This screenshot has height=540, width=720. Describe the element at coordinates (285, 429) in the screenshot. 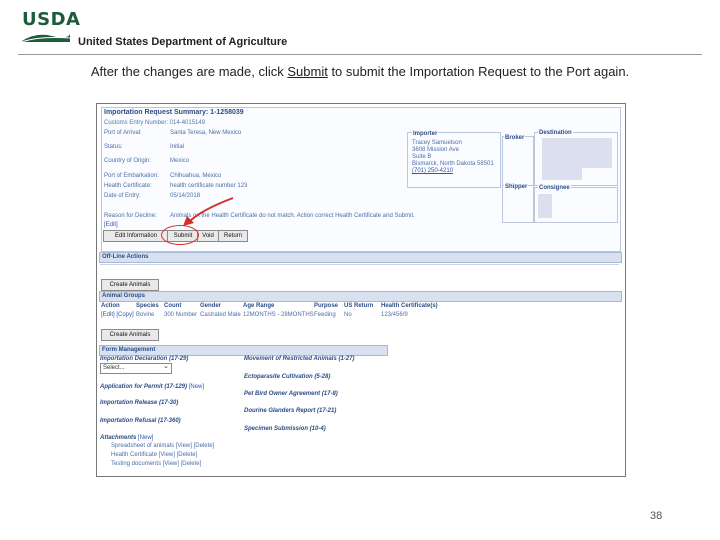

I see `form-link: Specimen Submission (10-4)` at that location.